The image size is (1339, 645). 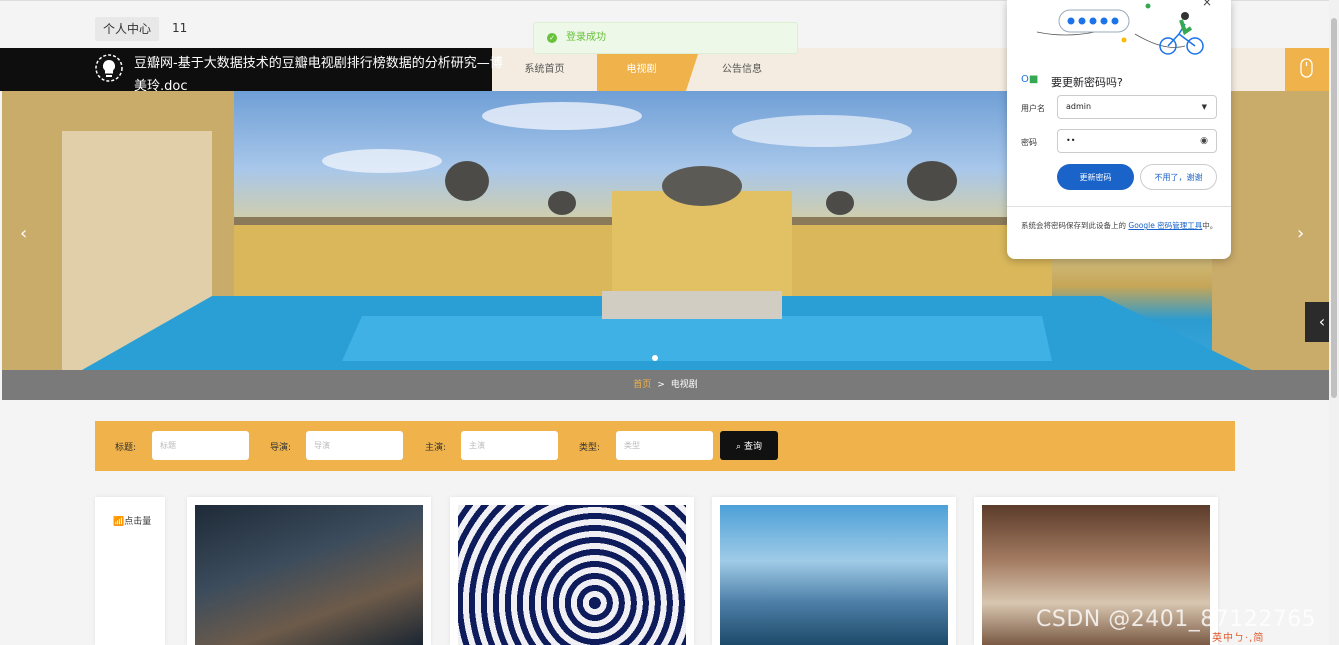 What do you see at coordinates (1204, 107) in the screenshot?
I see `chevron-down-icon: ▼` at bounding box center [1204, 107].